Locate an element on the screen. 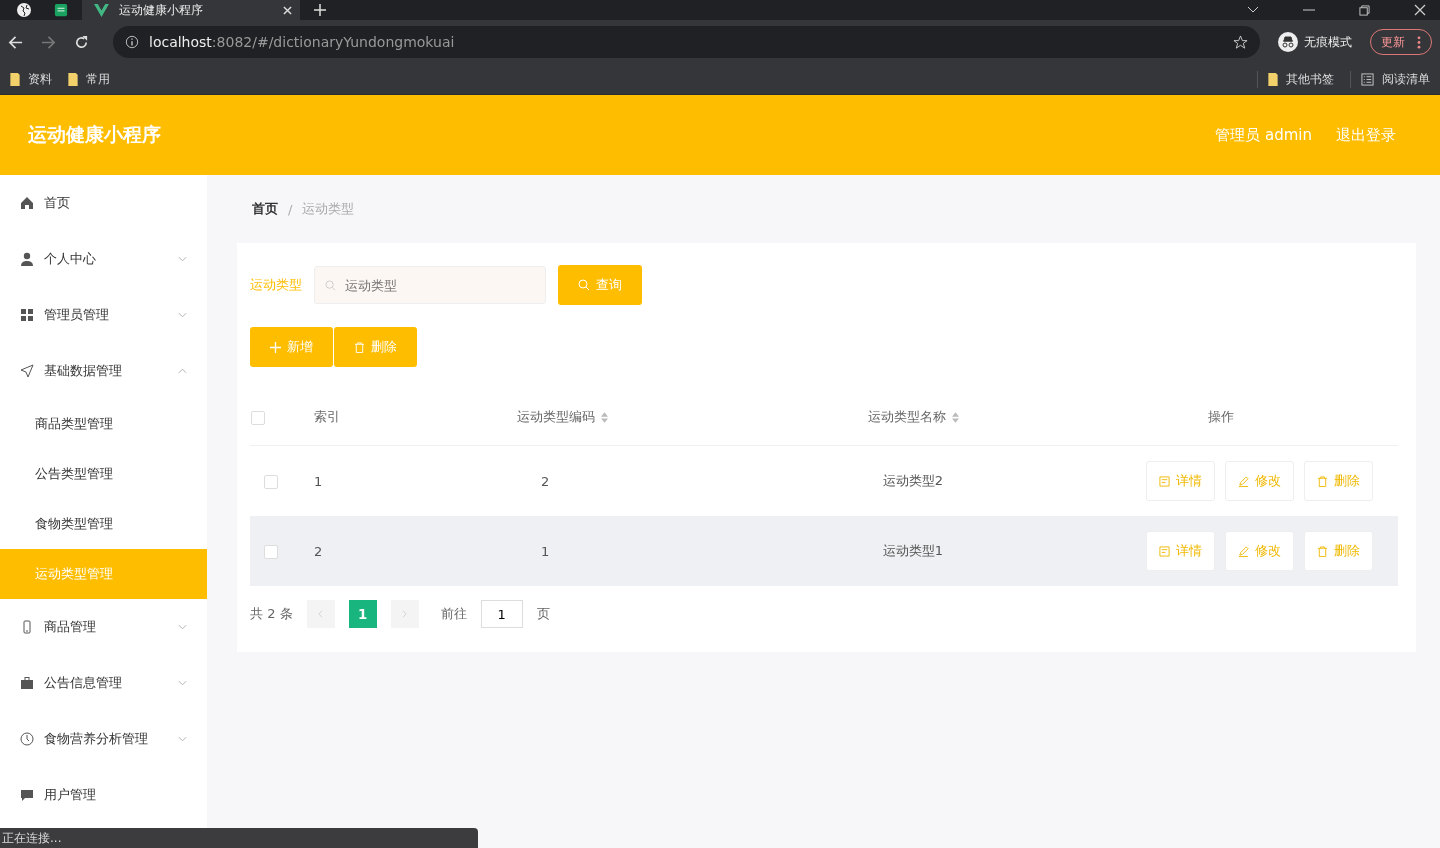 The height and width of the screenshot is (848, 1440). bookmark: 常用 is located at coordinates (89, 79).